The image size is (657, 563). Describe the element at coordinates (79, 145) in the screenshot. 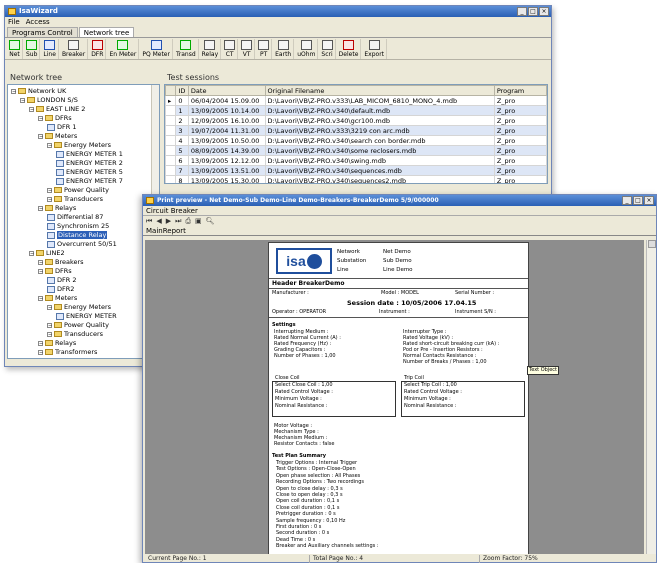

I see `tree-node: − Energy Meters` at that location.